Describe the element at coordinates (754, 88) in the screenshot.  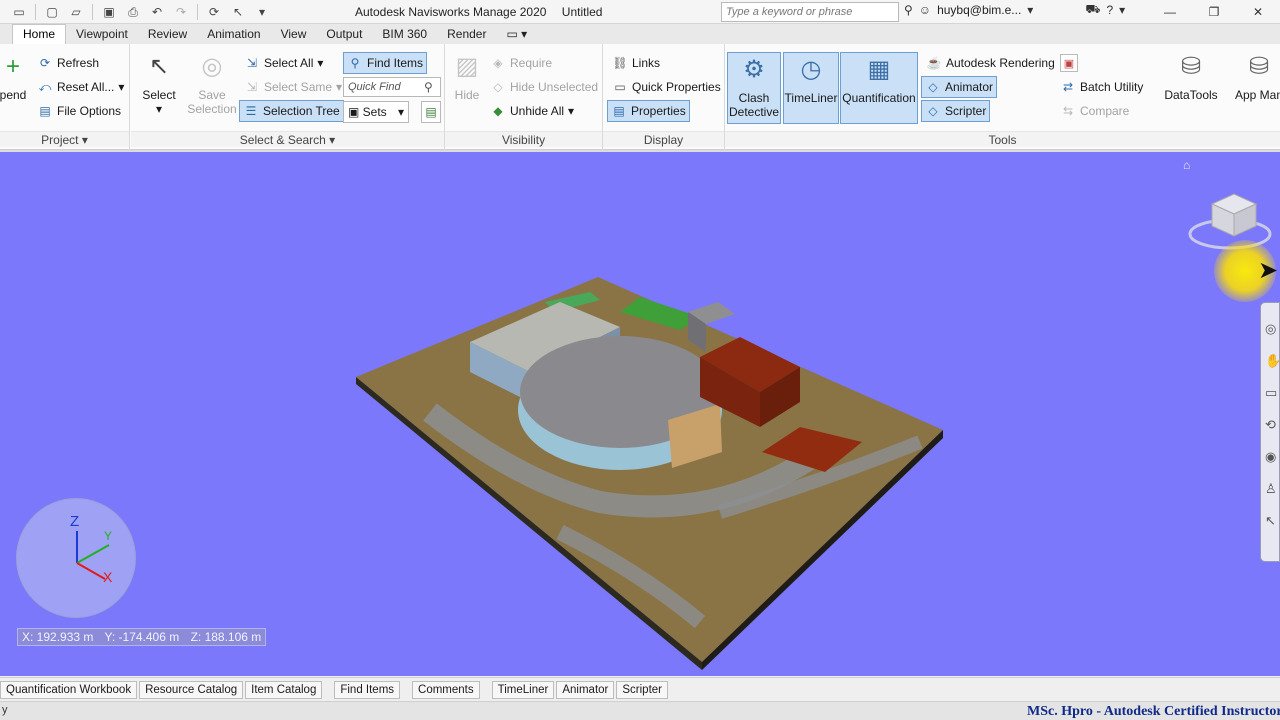
I see `clash-detective-button: ⚙ Clash Detective` at that location.